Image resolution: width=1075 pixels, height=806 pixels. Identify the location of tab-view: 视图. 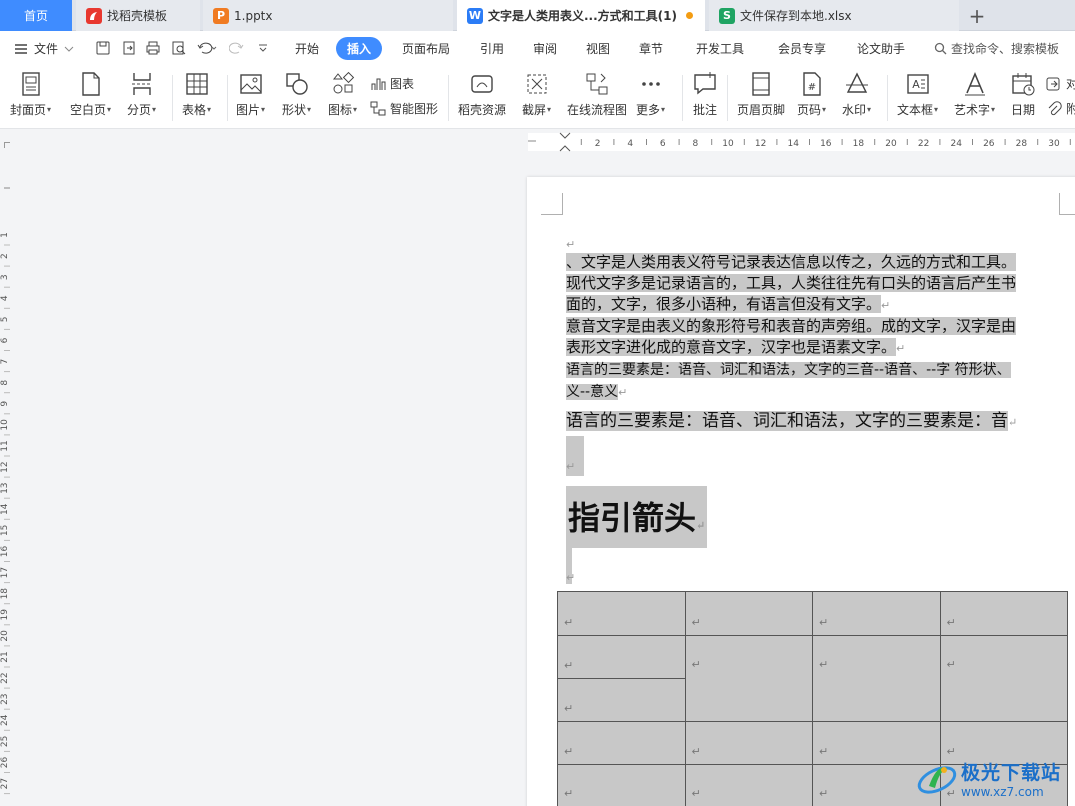
(598, 48).